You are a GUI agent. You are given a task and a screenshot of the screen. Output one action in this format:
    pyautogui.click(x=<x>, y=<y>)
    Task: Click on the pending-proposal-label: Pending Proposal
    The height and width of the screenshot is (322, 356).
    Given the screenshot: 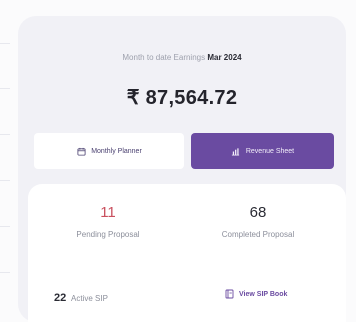 What is the action you would take?
    pyautogui.click(x=108, y=234)
    